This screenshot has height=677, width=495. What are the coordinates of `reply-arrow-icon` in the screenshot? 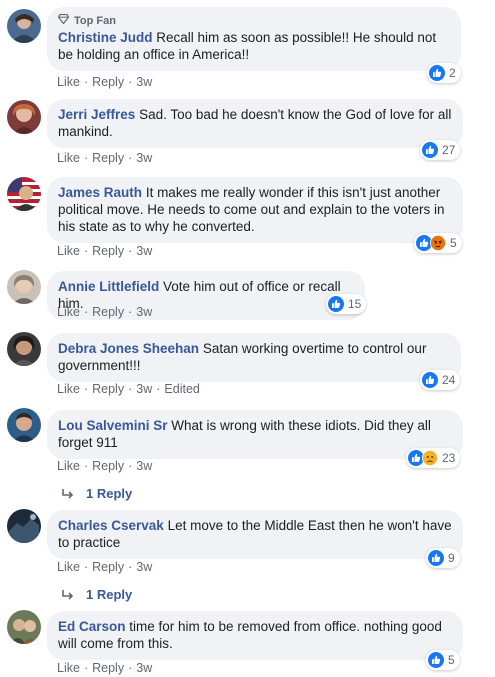 It's located at (69, 595).